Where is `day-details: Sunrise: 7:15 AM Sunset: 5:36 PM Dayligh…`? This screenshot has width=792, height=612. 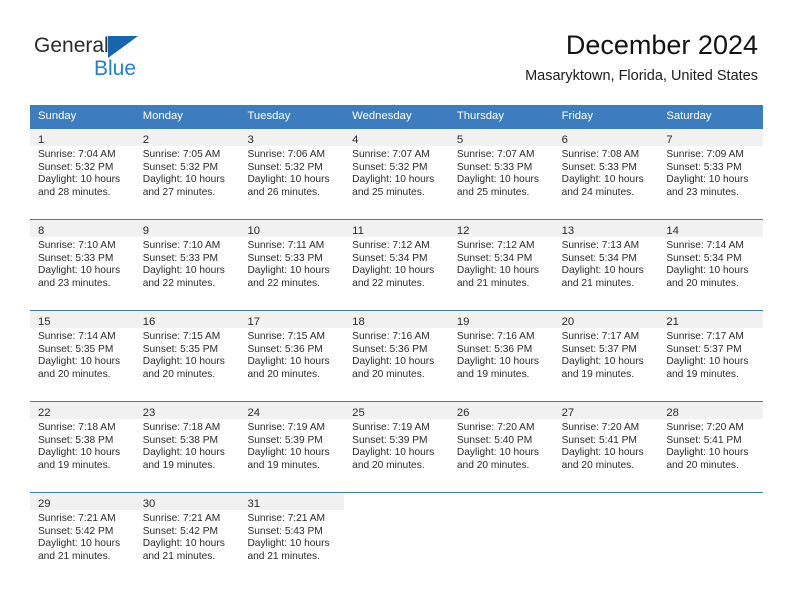 day-details: Sunrise: 7:15 AM Sunset: 5:36 PM Dayligh… is located at coordinates (291, 354).